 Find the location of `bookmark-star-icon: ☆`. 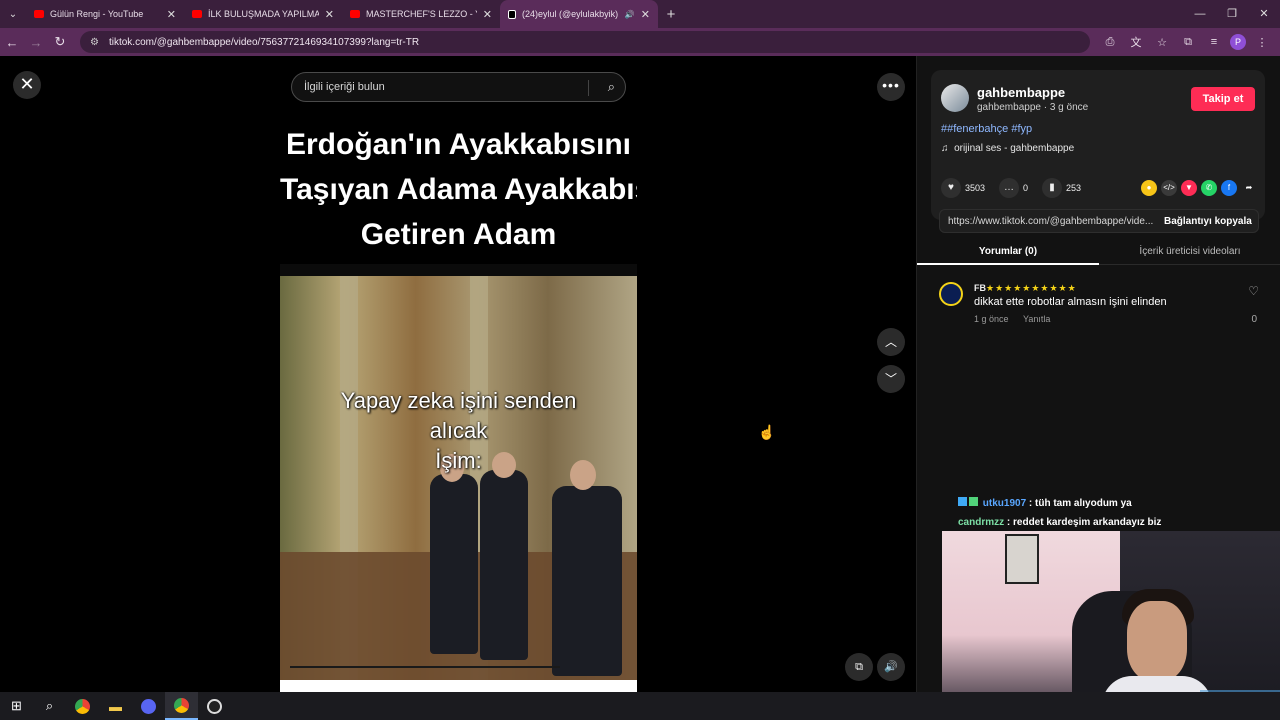

bookmark-star-icon: ☆ is located at coordinates (1162, 42).